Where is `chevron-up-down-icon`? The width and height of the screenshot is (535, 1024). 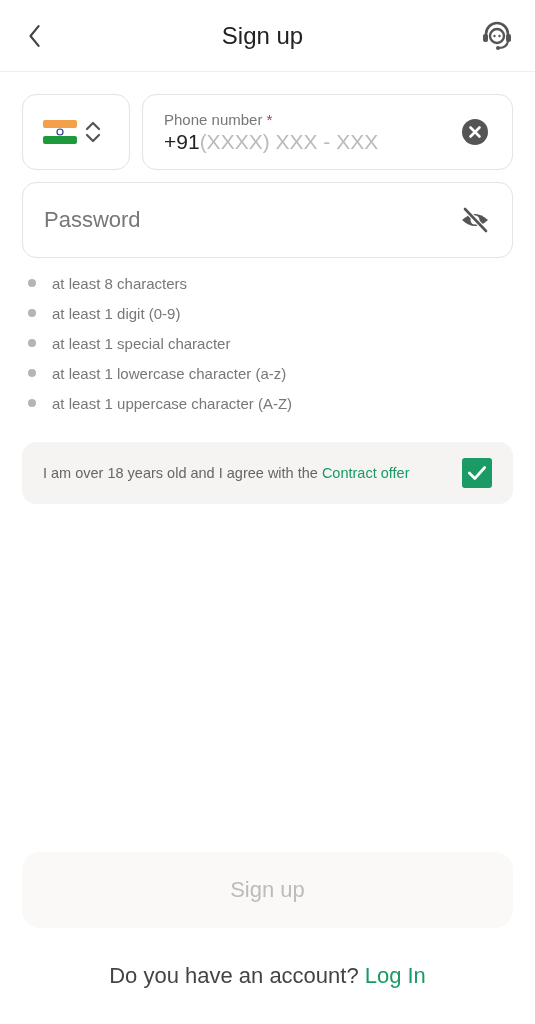
chevron-up-down-icon is located at coordinates (93, 132).